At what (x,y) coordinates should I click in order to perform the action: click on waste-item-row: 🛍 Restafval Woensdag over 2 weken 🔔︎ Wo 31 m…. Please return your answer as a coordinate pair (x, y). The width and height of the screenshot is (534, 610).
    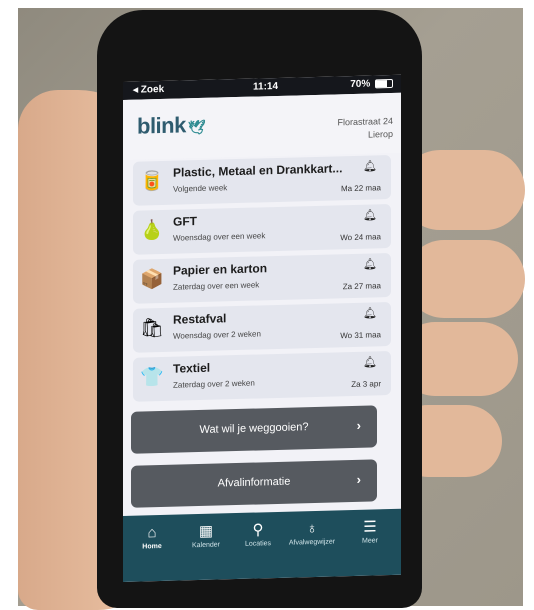
    Looking at the image, I should click on (262, 327).